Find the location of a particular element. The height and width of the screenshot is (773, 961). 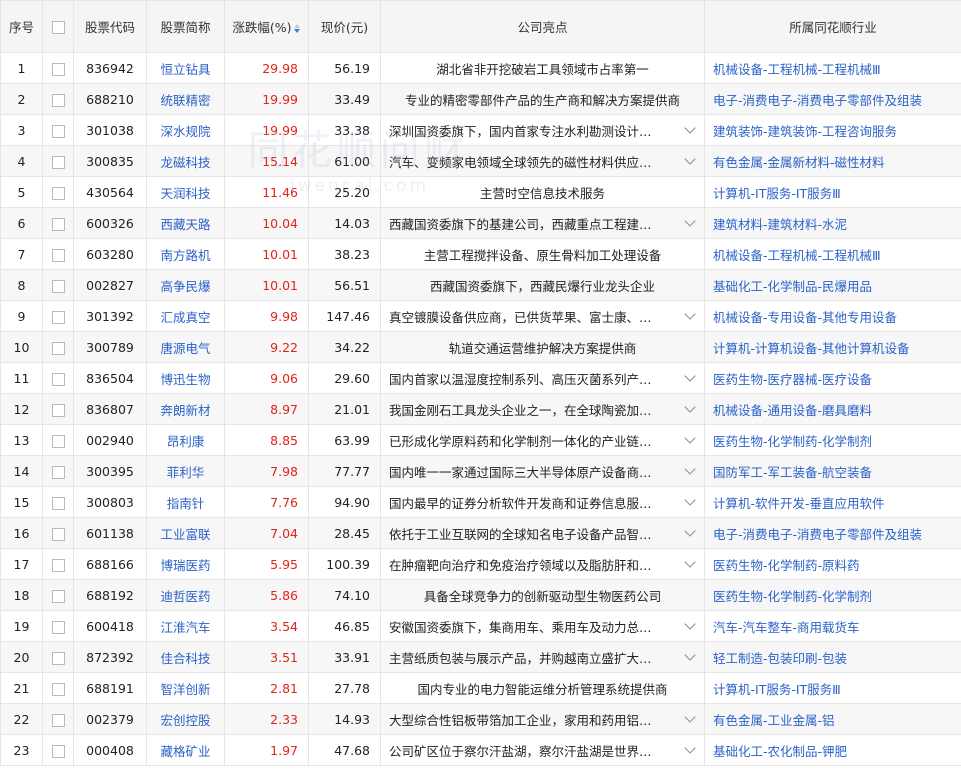

industry-link: 医药生物-化学制药-化学制剂 is located at coordinates (832, 440).